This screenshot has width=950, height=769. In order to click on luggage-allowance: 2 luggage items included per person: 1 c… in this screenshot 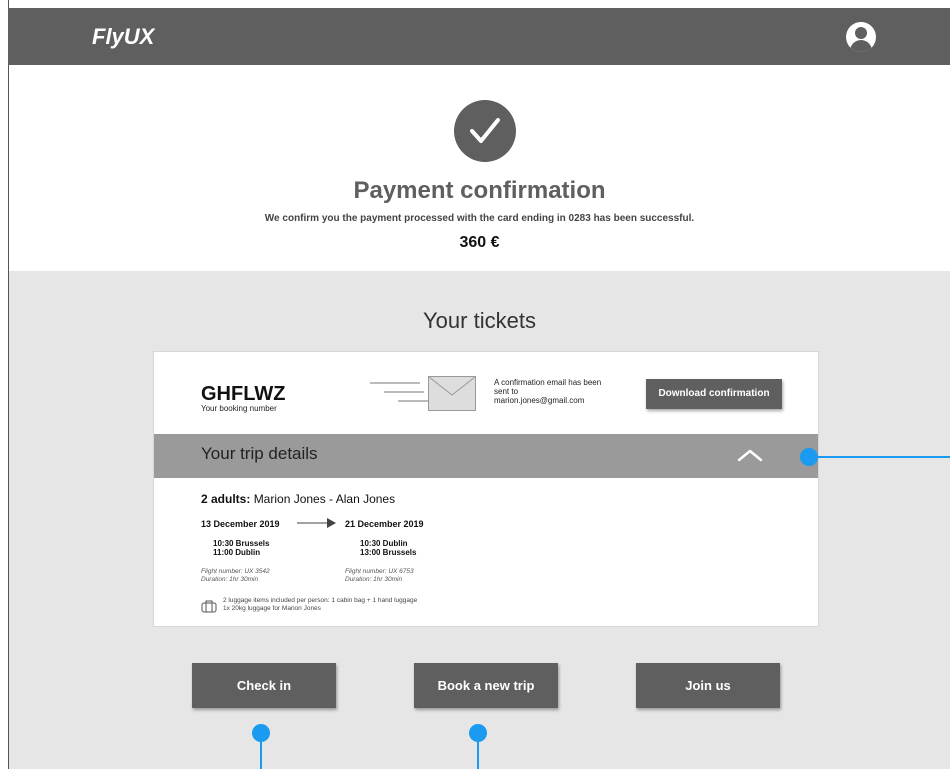, I will do `click(320, 600)`.